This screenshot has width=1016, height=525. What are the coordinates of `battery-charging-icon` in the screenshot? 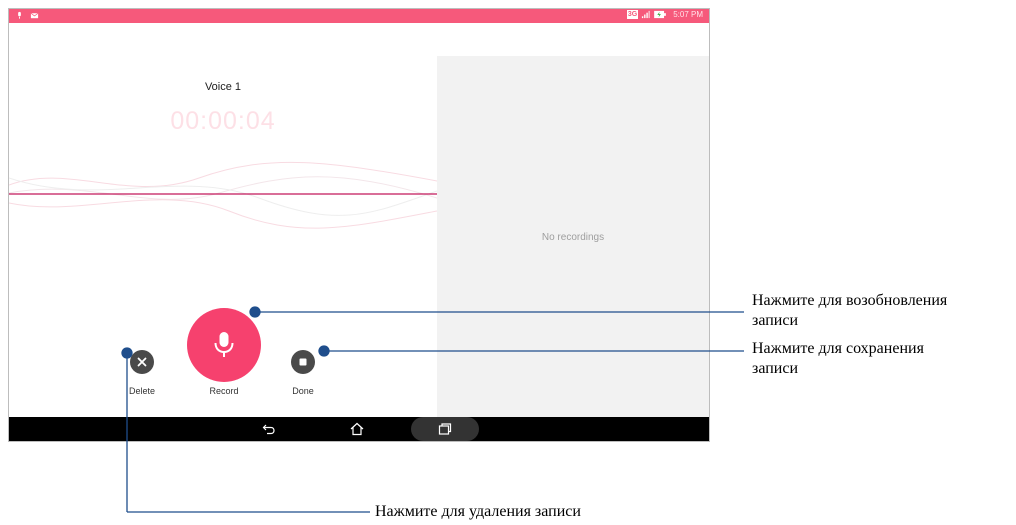 It's located at (660, 14).